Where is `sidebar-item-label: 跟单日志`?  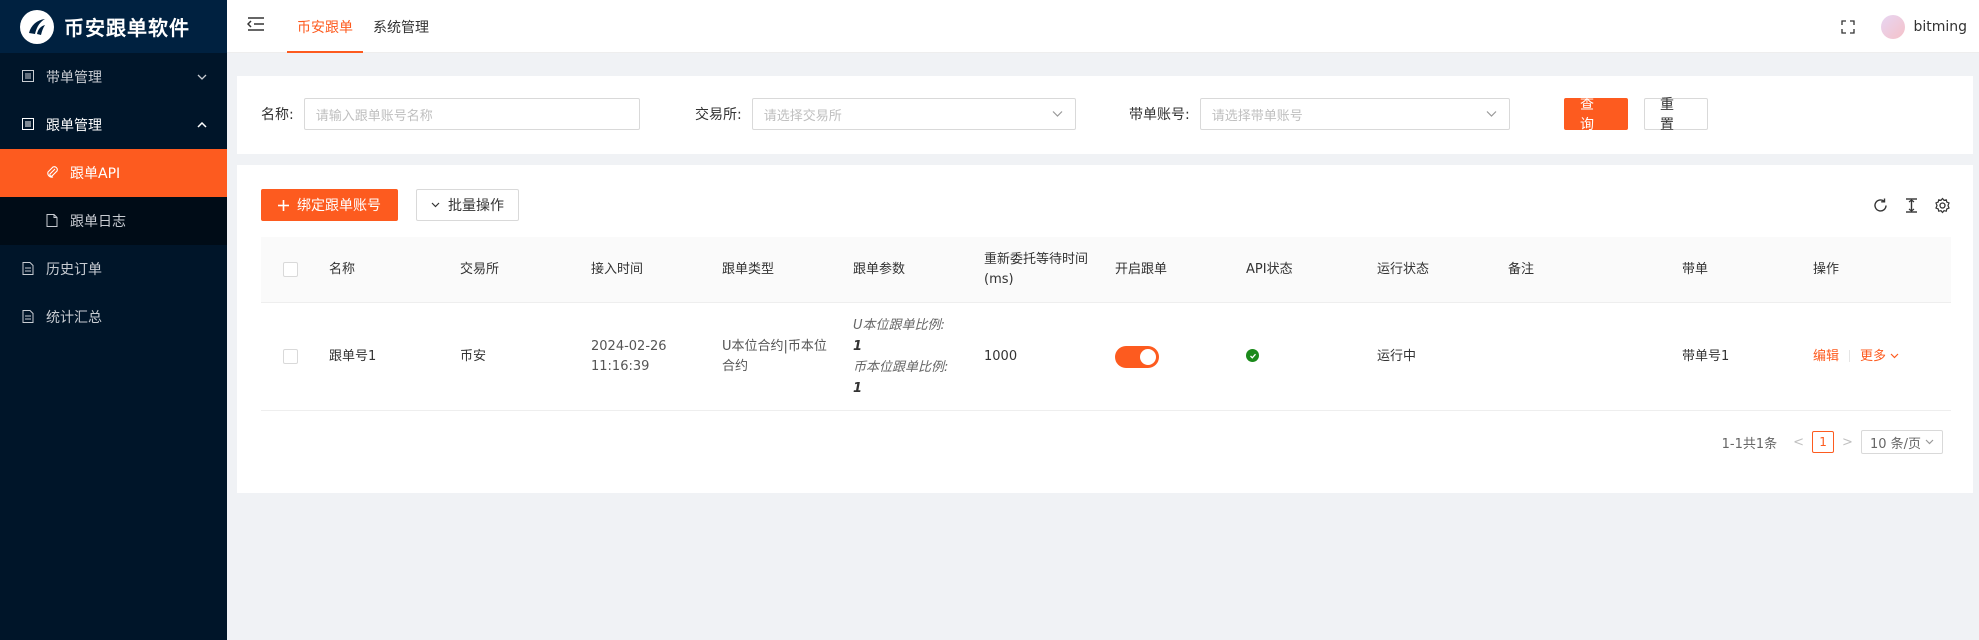 sidebar-item-label: 跟单日志 is located at coordinates (98, 222).